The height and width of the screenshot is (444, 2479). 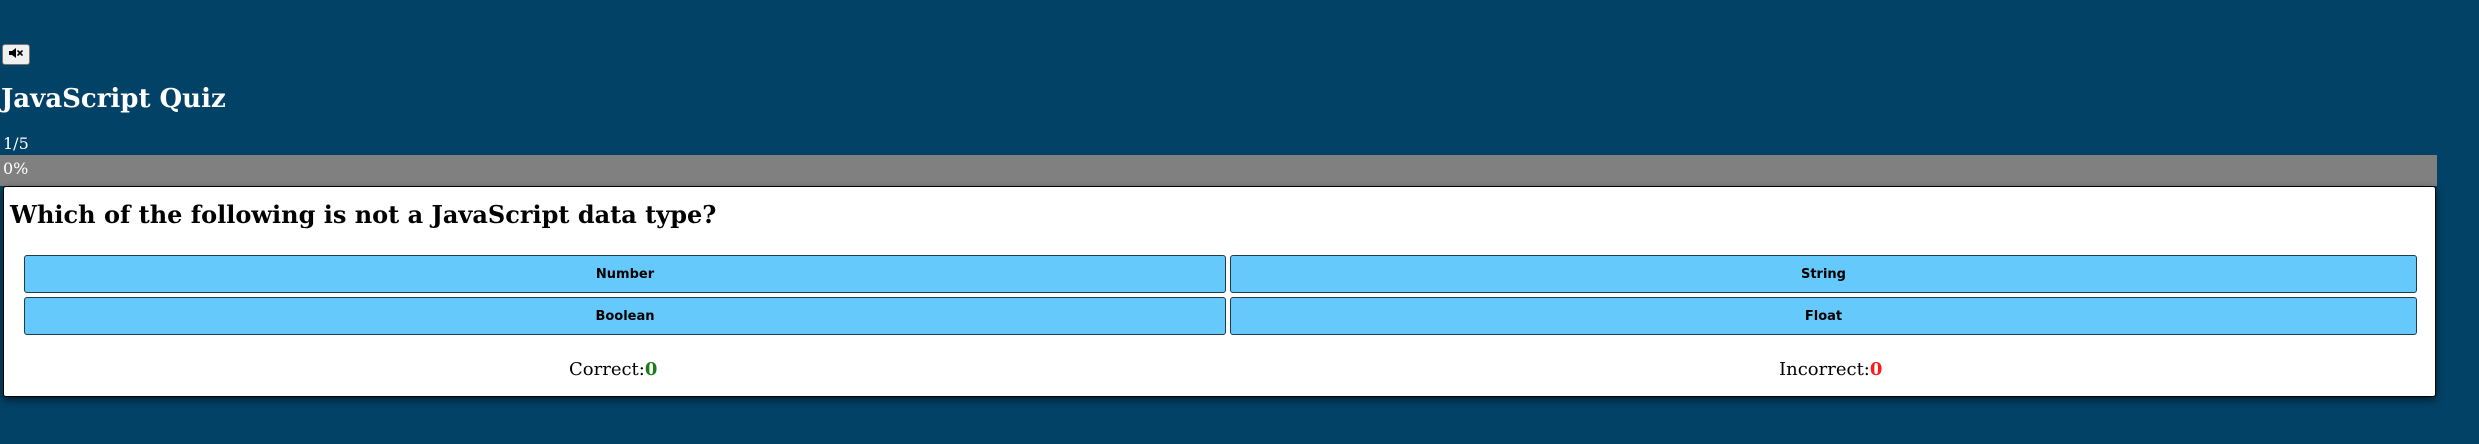 I want to click on progress-percent-label: 0%, so click(x=16, y=168).